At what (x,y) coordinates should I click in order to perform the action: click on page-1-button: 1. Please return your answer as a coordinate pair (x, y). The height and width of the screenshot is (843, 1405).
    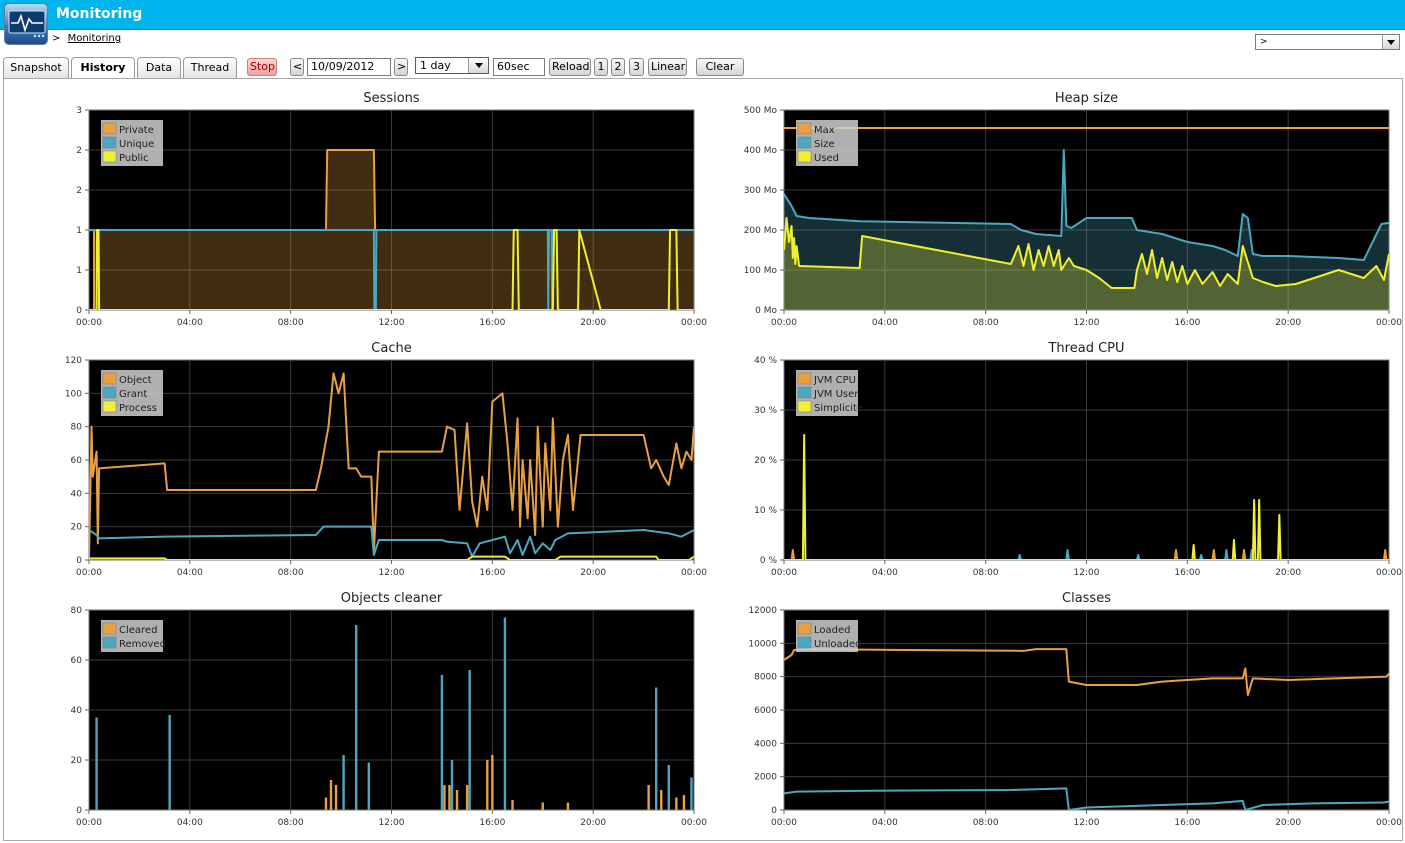
    Looking at the image, I should click on (601, 67).